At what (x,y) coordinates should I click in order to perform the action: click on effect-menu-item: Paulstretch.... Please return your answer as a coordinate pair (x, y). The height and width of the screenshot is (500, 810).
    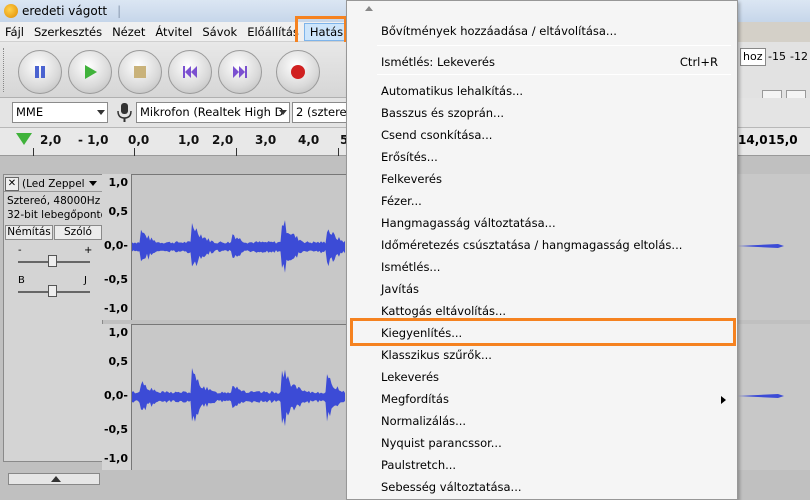
    Looking at the image, I should click on (542, 465).